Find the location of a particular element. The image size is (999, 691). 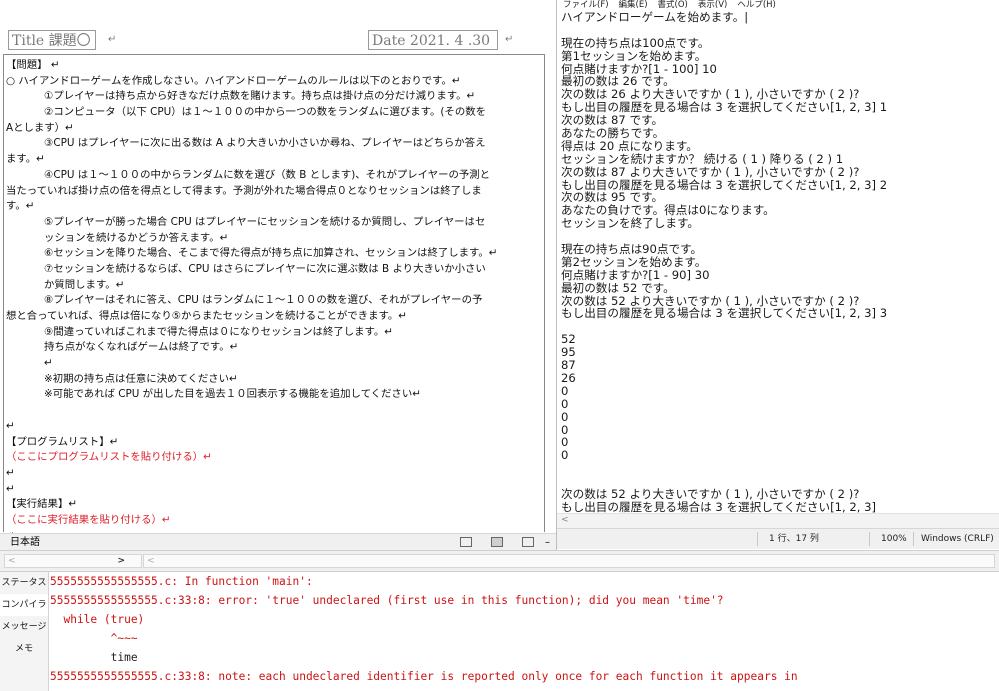

notepad-text-line: 得点は 20 点になります。 is located at coordinates (629, 145).